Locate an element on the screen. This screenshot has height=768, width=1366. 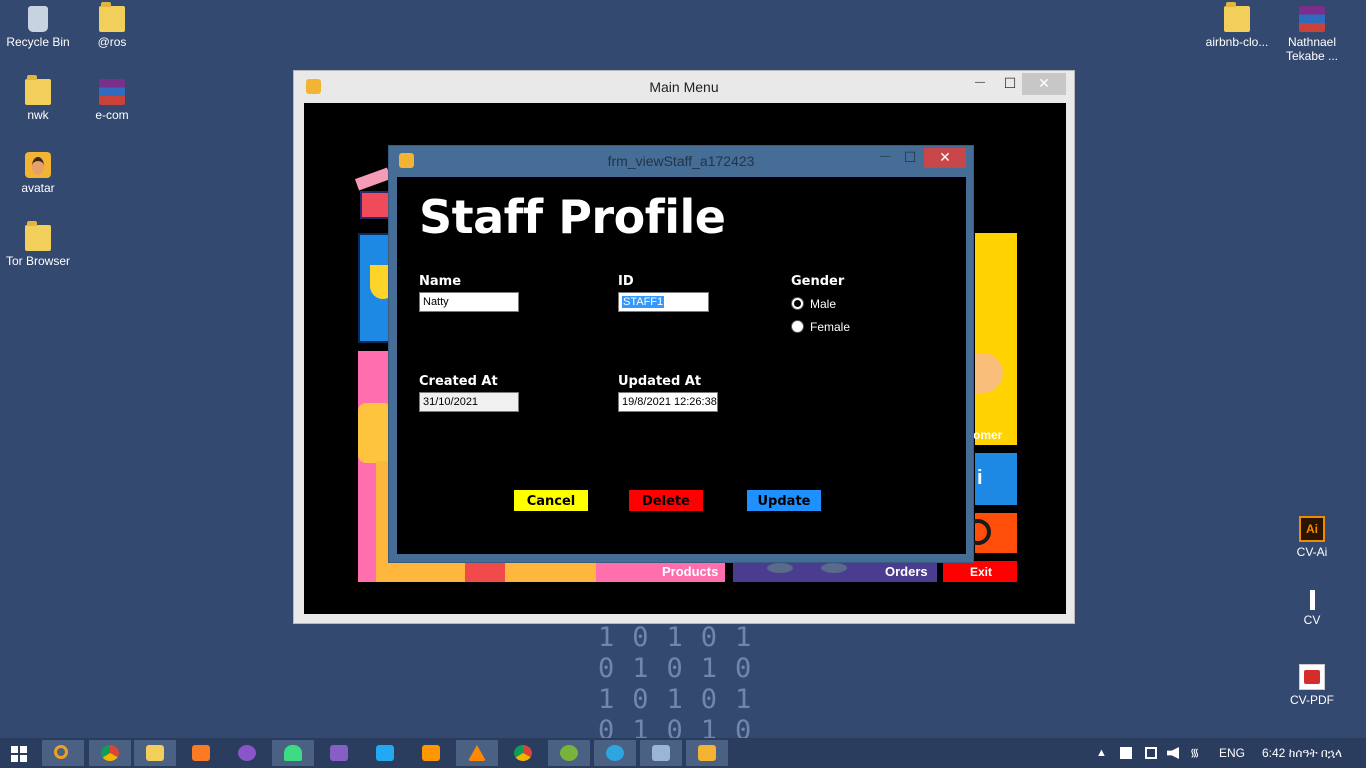
desktop-icon-e-com: e-com is located at coordinates (112, 100).